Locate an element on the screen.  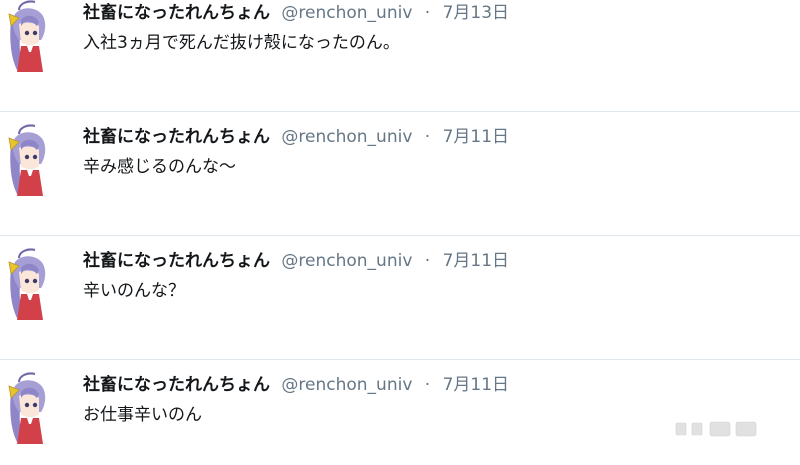
tweet-timestamp: 7月13日 is located at coordinates (476, 13).